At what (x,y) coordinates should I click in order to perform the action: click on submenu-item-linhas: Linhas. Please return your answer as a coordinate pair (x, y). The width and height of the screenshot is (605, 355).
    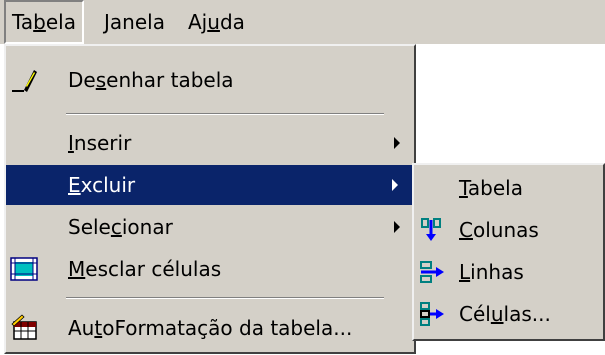
    Looking at the image, I should click on (508, 272).